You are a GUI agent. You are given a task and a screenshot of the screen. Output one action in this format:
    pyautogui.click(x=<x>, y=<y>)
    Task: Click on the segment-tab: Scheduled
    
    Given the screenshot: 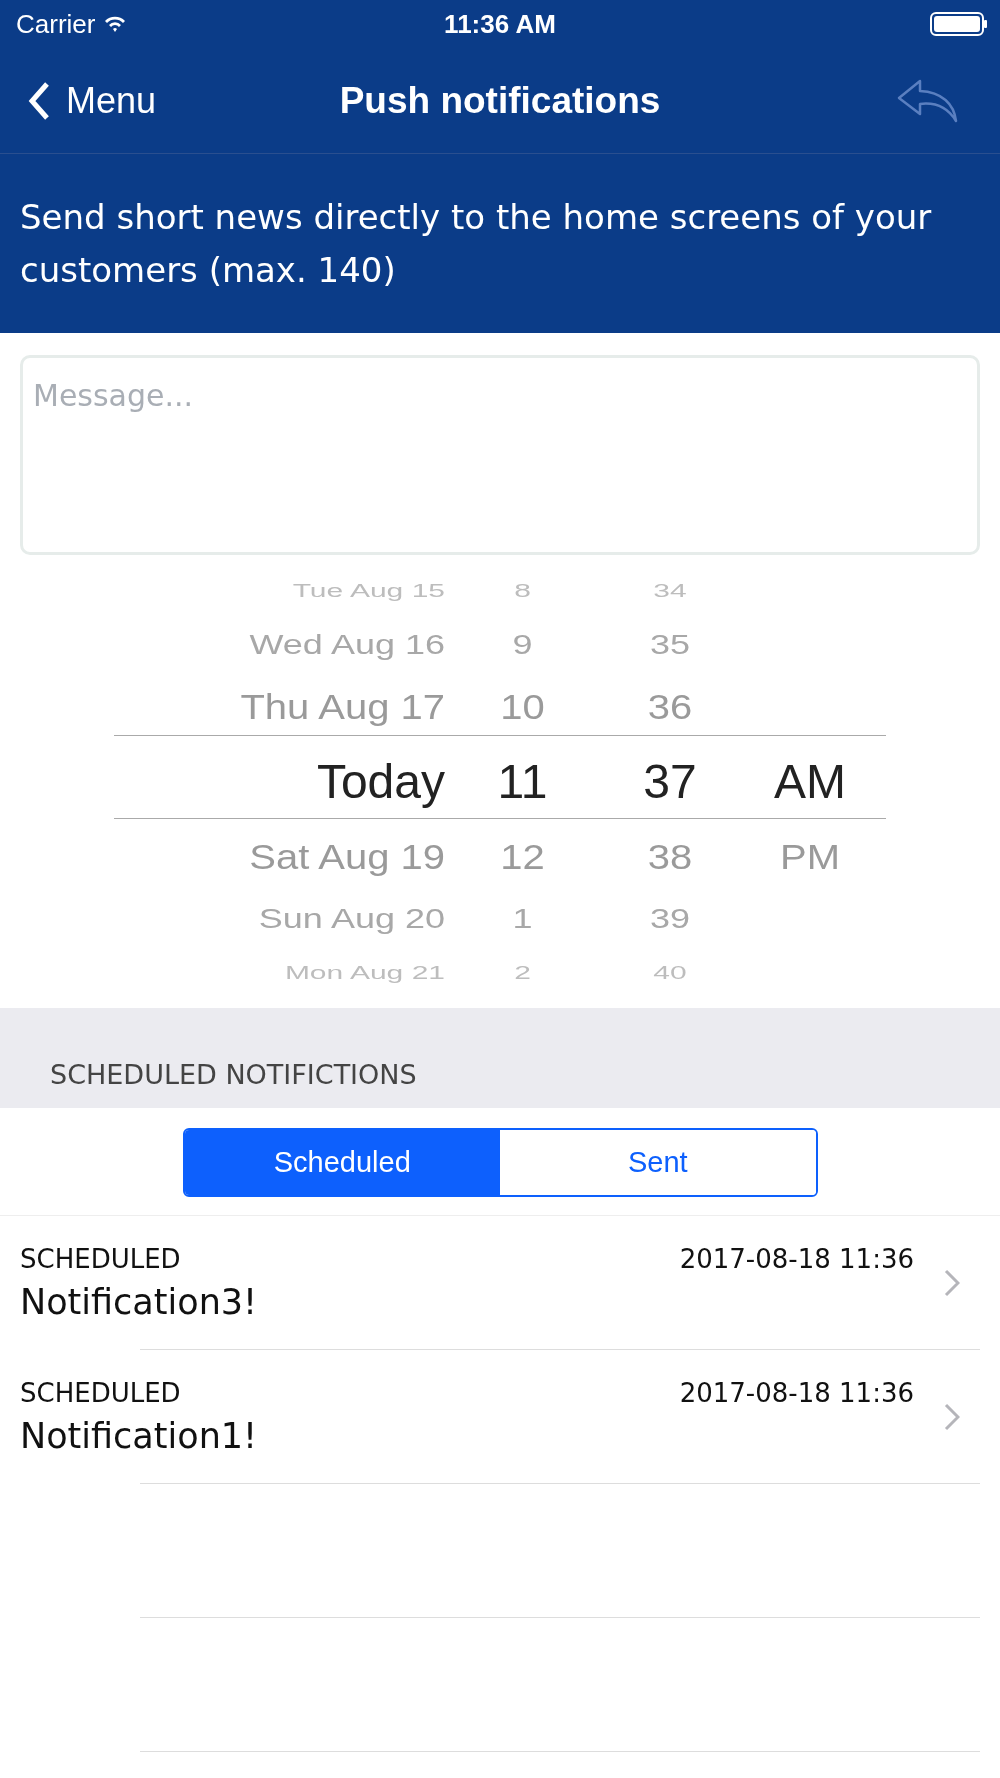 What is the action you would take?
    pyautogui.click(x=342, y=1162)
    